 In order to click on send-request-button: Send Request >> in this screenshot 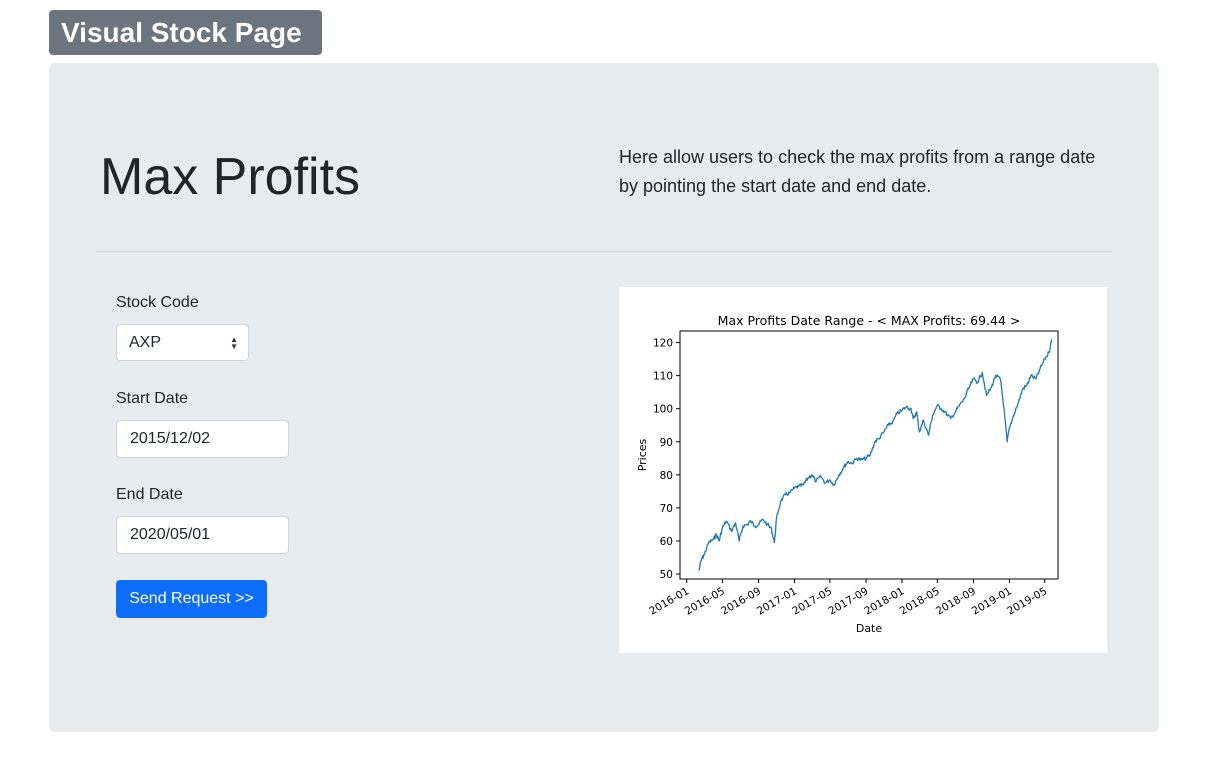, I will do `click(191, 599)`.